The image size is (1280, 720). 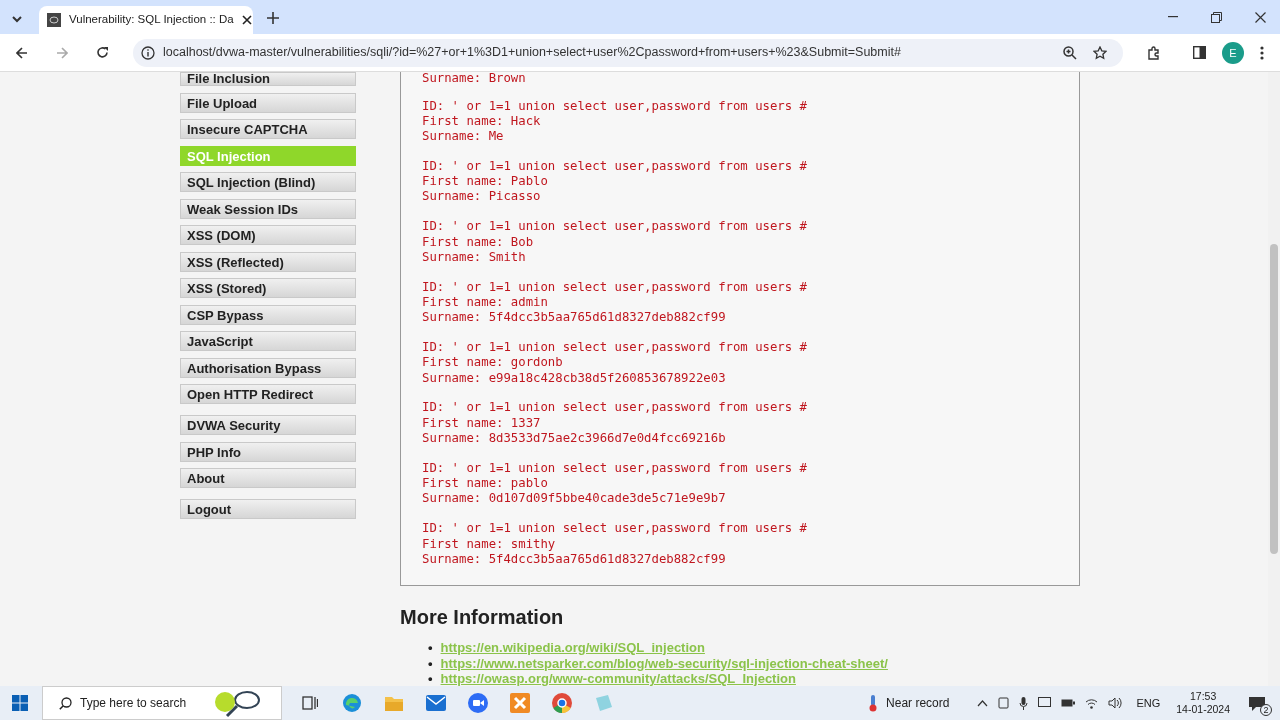 What do you see at coordinates (268, 129) in the screenshot?
I see `menu-item: Insecure CAPTCHA` at bounding box center [268, 129].